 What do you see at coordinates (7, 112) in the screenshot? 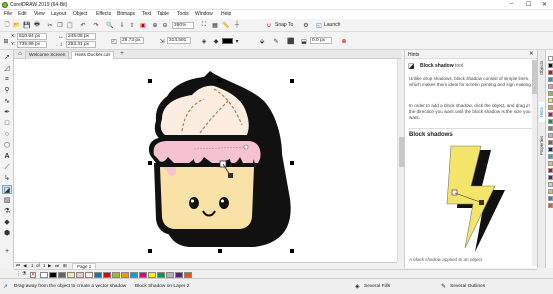
I see `artistic-media-icon: ✒` at bounding box center [7, 112].